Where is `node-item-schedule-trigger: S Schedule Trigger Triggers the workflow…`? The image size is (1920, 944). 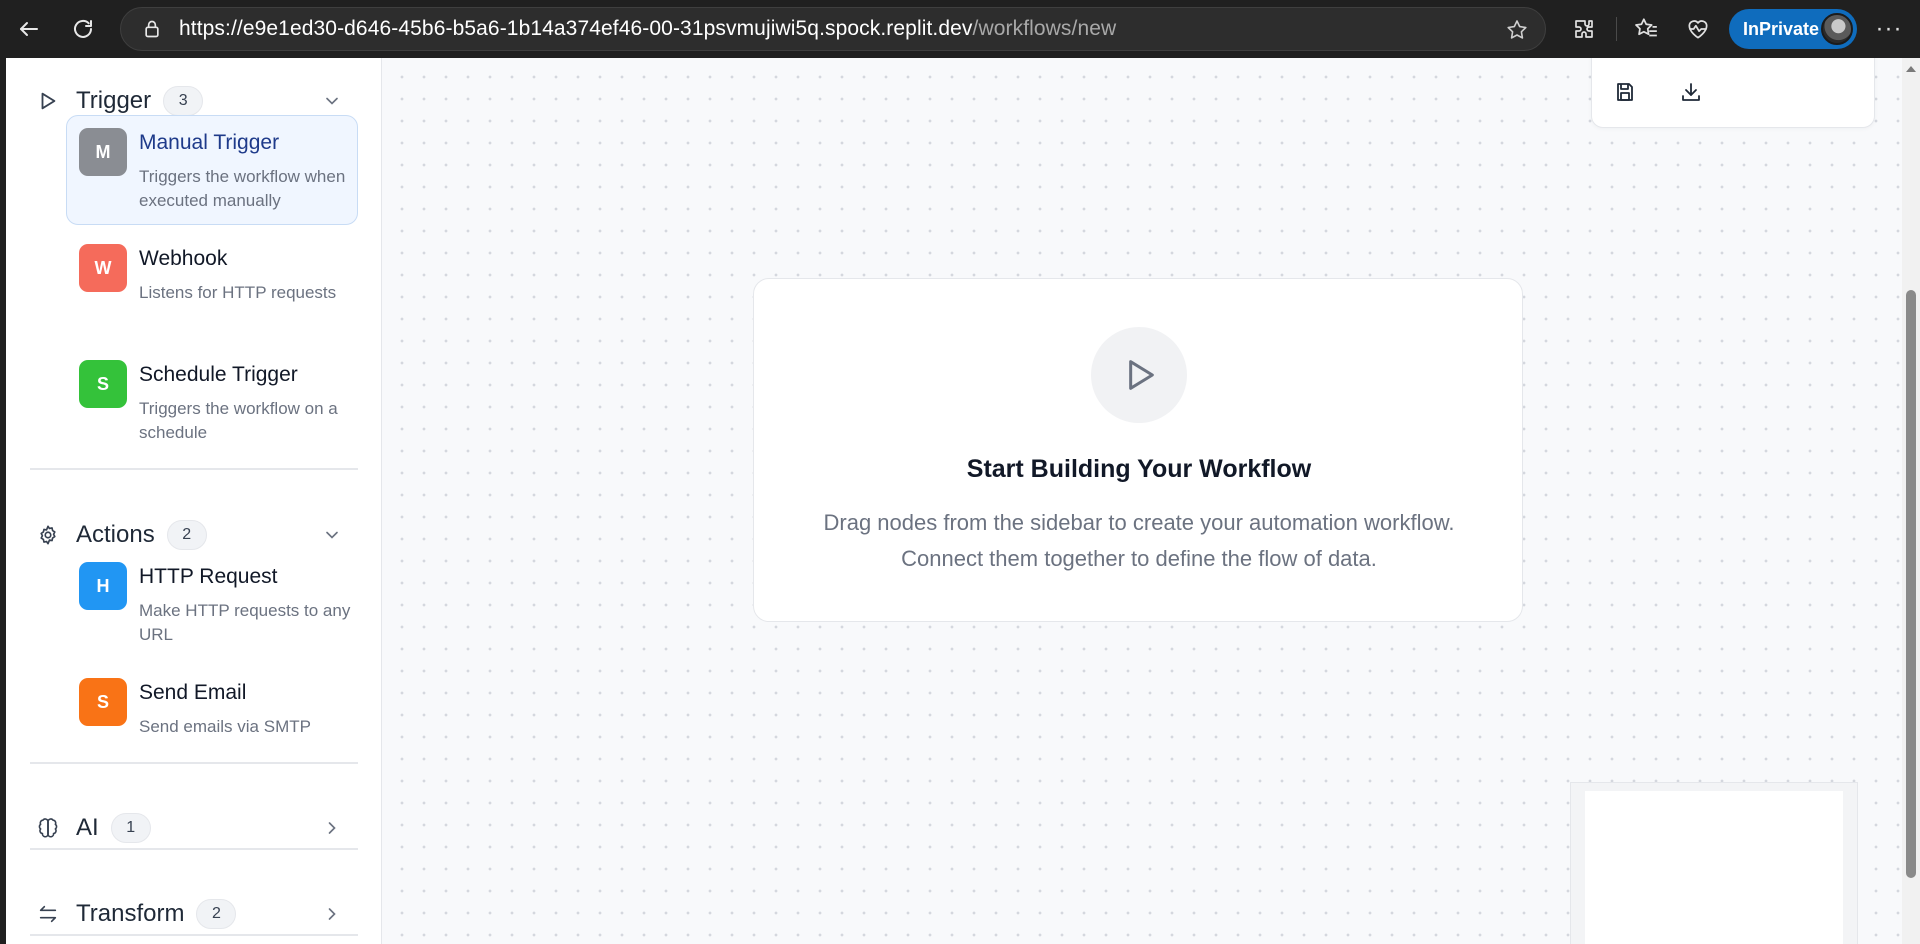
node-item-schedule-trigger: S Schedule Trigger Triggers the workflow… is located at coordinates (212, 402).